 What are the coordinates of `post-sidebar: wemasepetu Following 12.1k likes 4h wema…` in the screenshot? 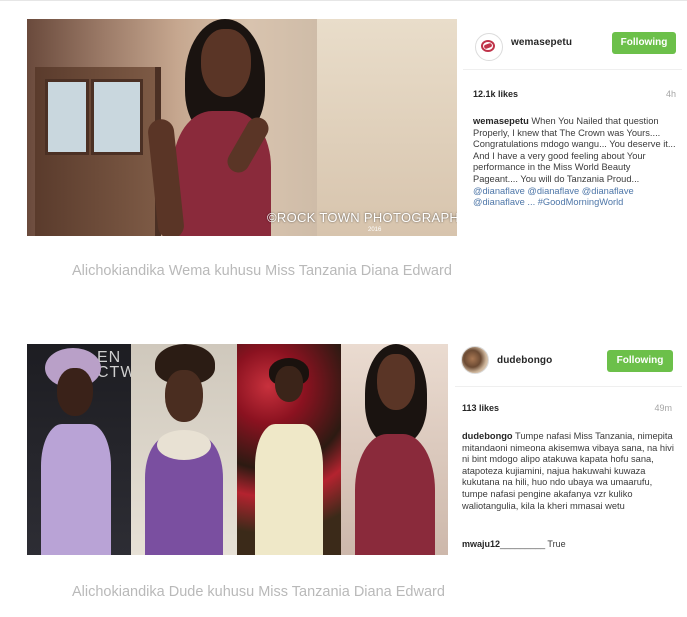 It's located at (572, 127).